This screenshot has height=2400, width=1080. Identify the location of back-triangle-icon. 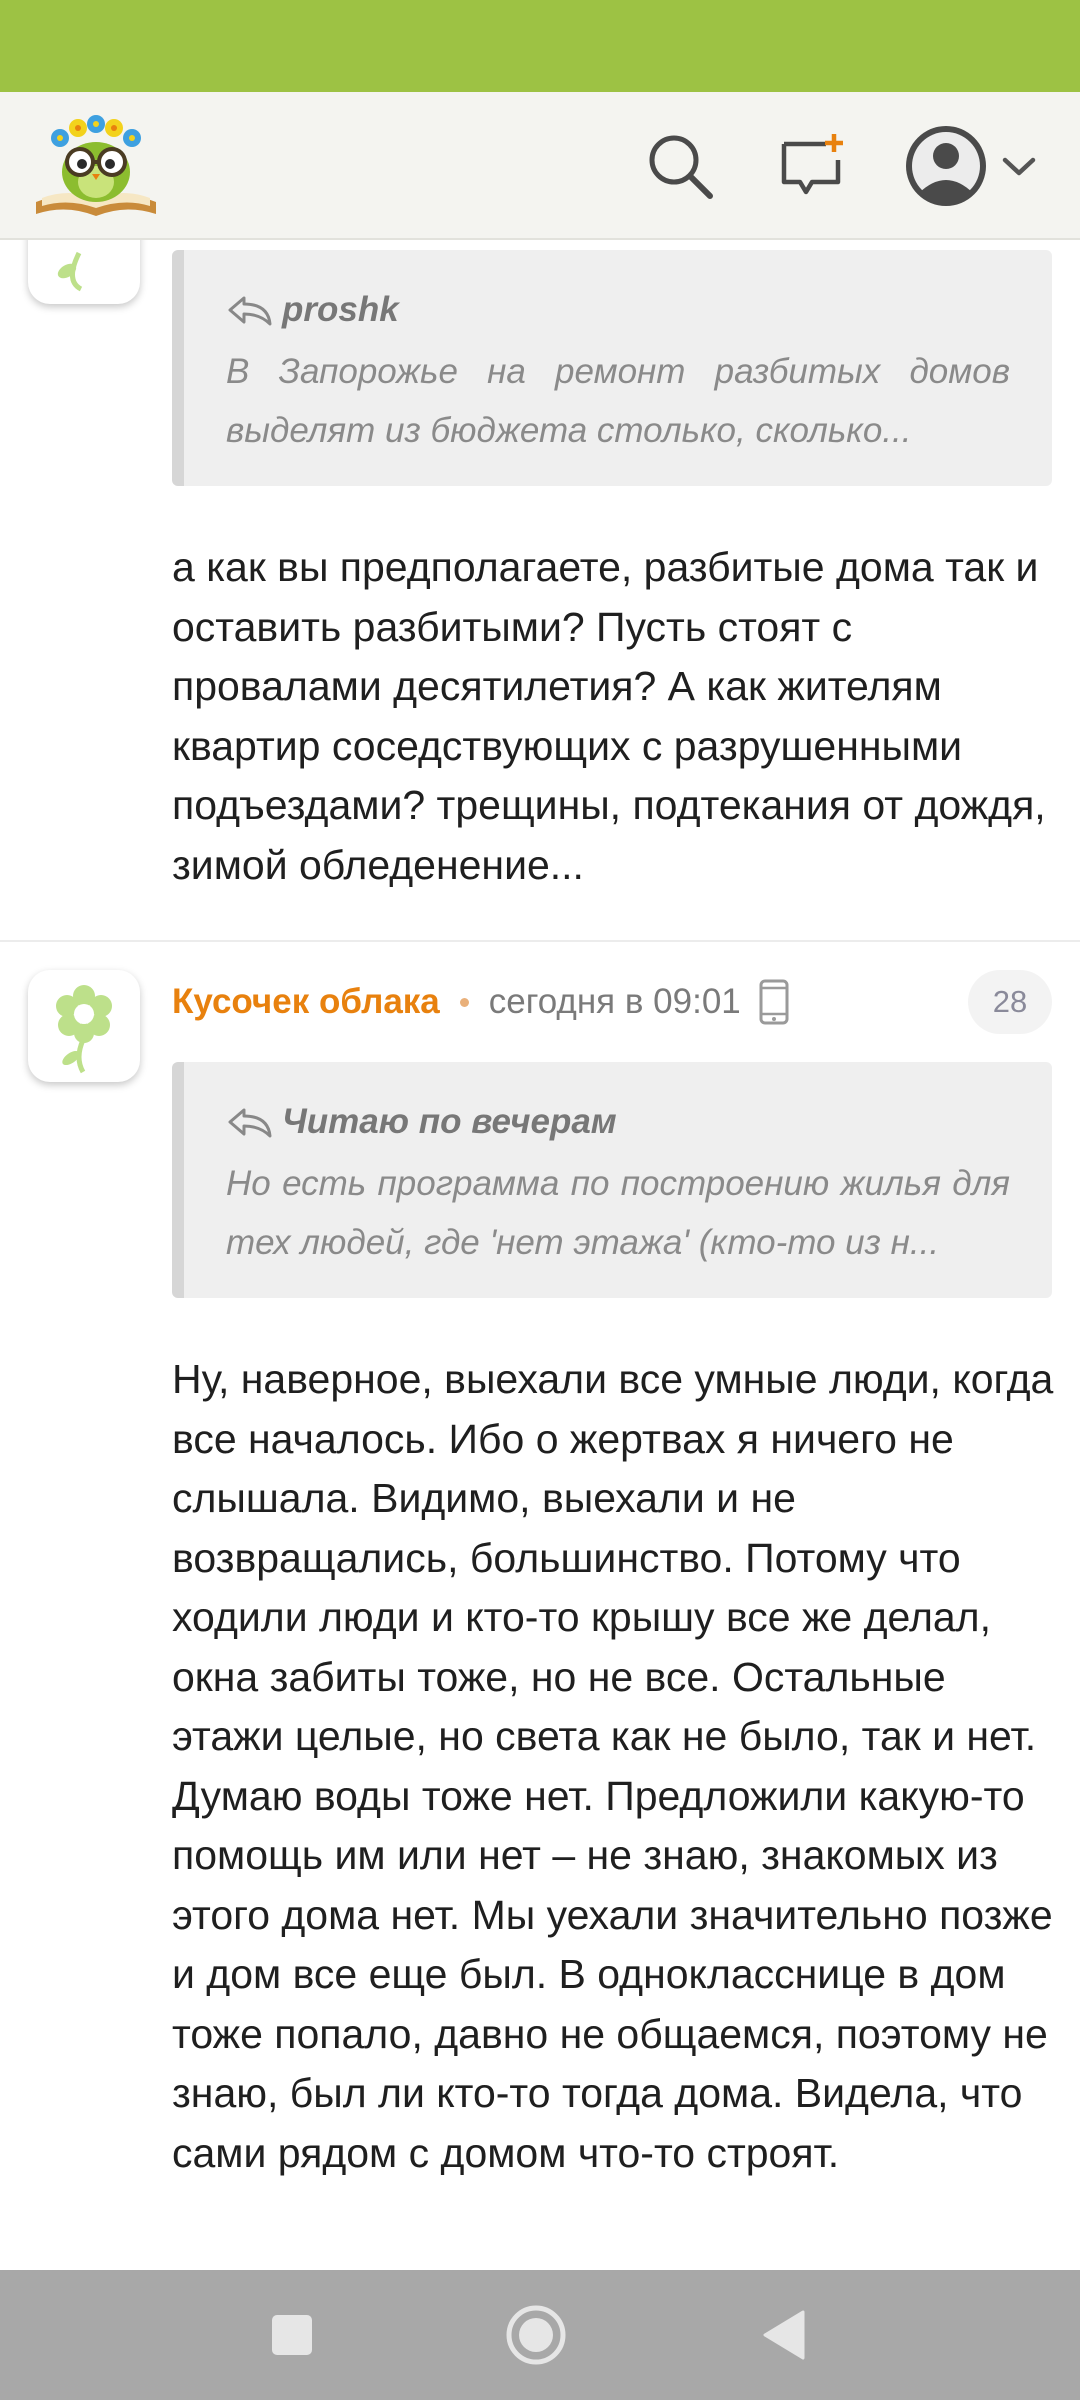
(784, 2335).